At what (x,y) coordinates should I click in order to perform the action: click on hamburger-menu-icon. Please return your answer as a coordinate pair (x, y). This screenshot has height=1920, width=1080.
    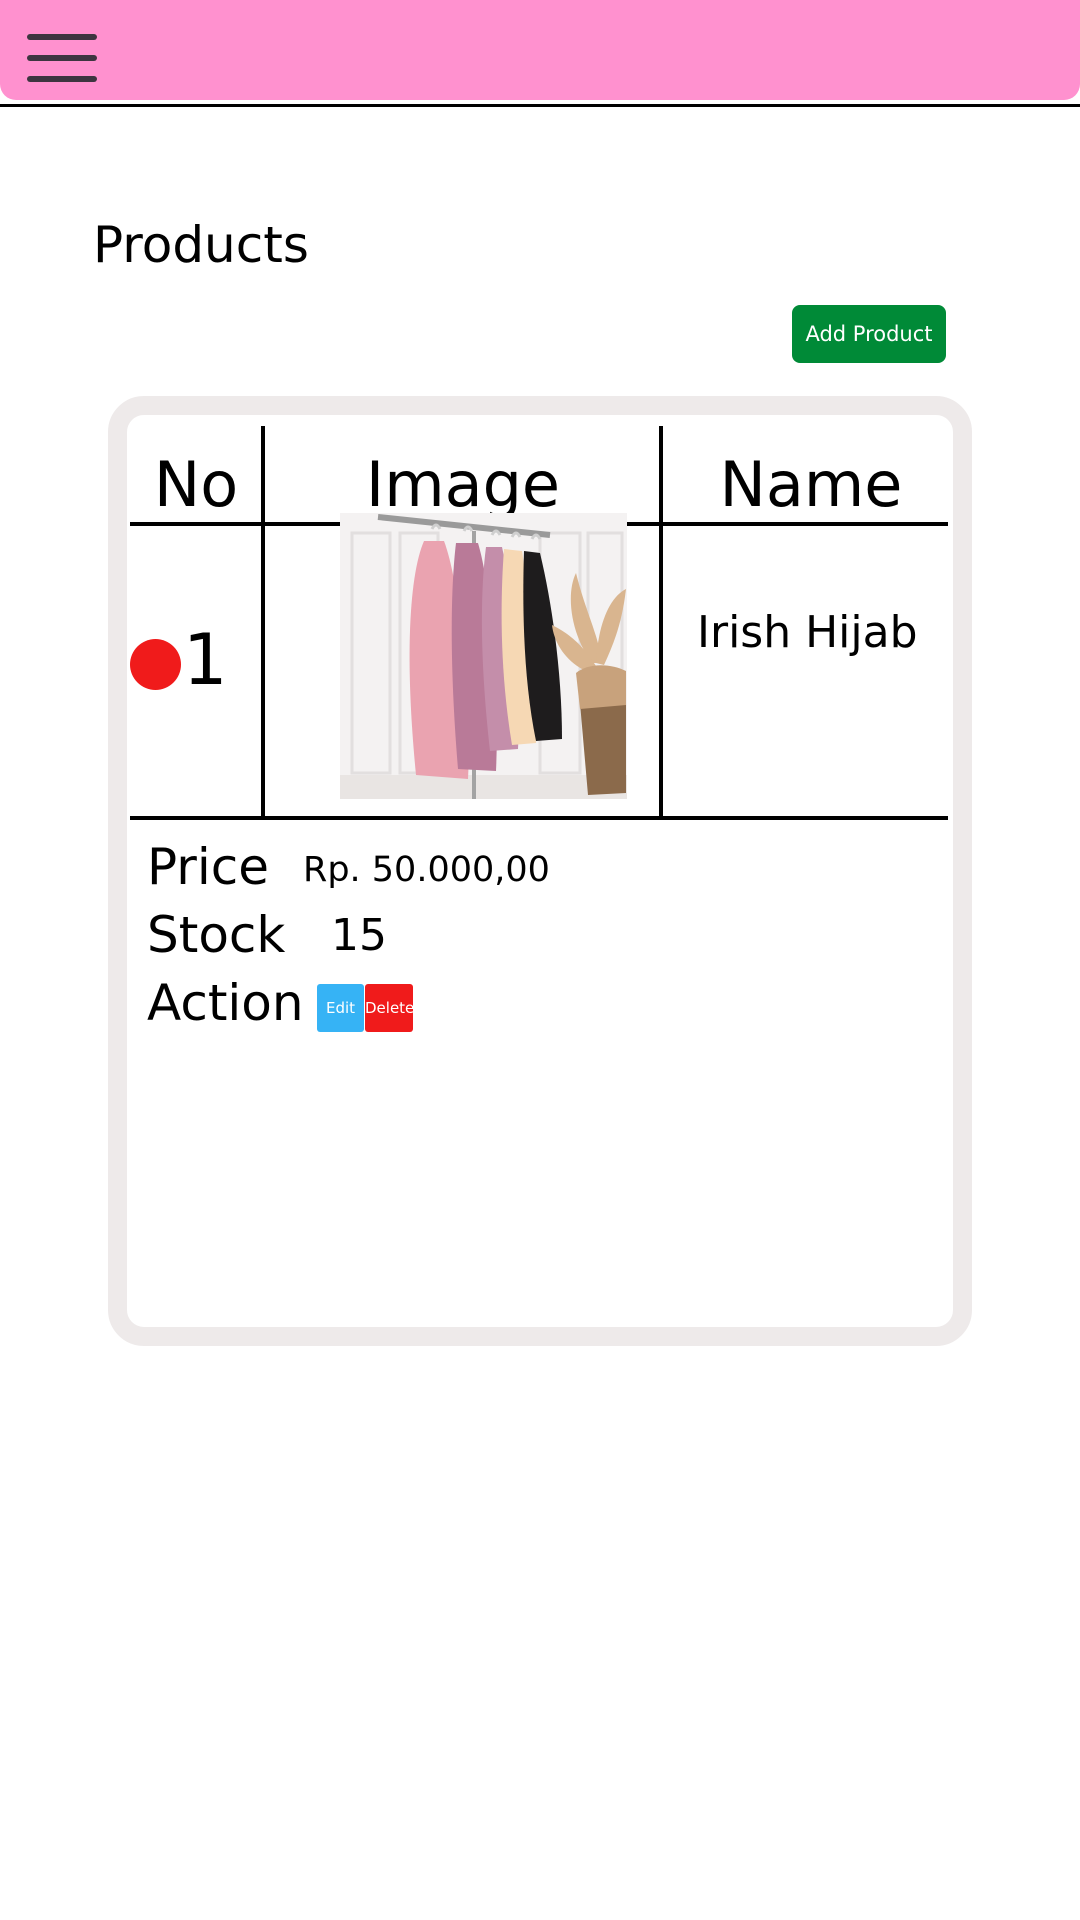
    Looking at the image, I should click on (62, 58).